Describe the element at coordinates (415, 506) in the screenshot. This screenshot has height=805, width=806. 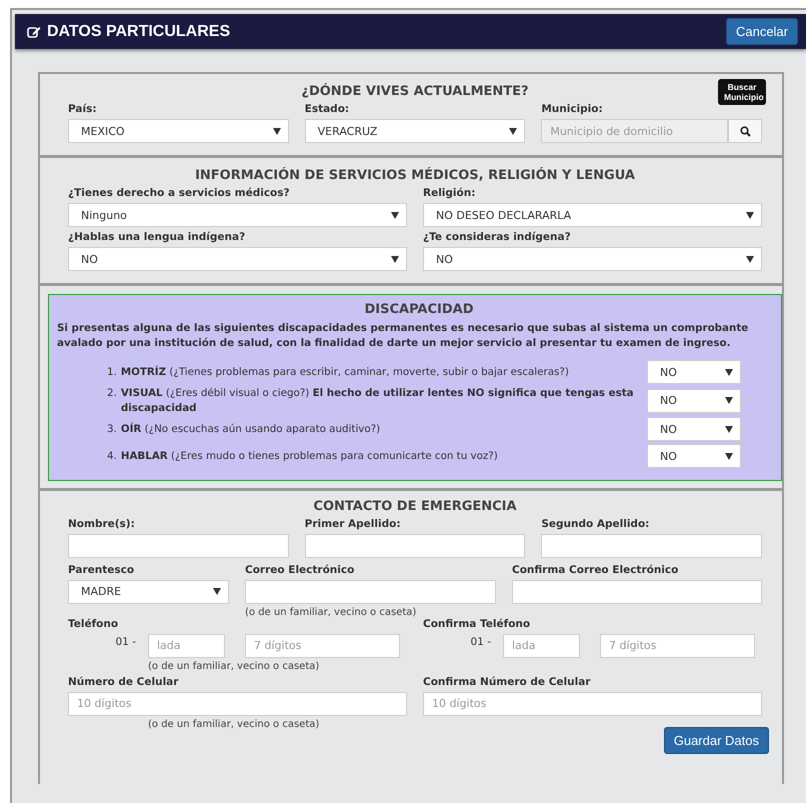
I see `section-title: CONTACTO DE EMERGENCIA` at that location.